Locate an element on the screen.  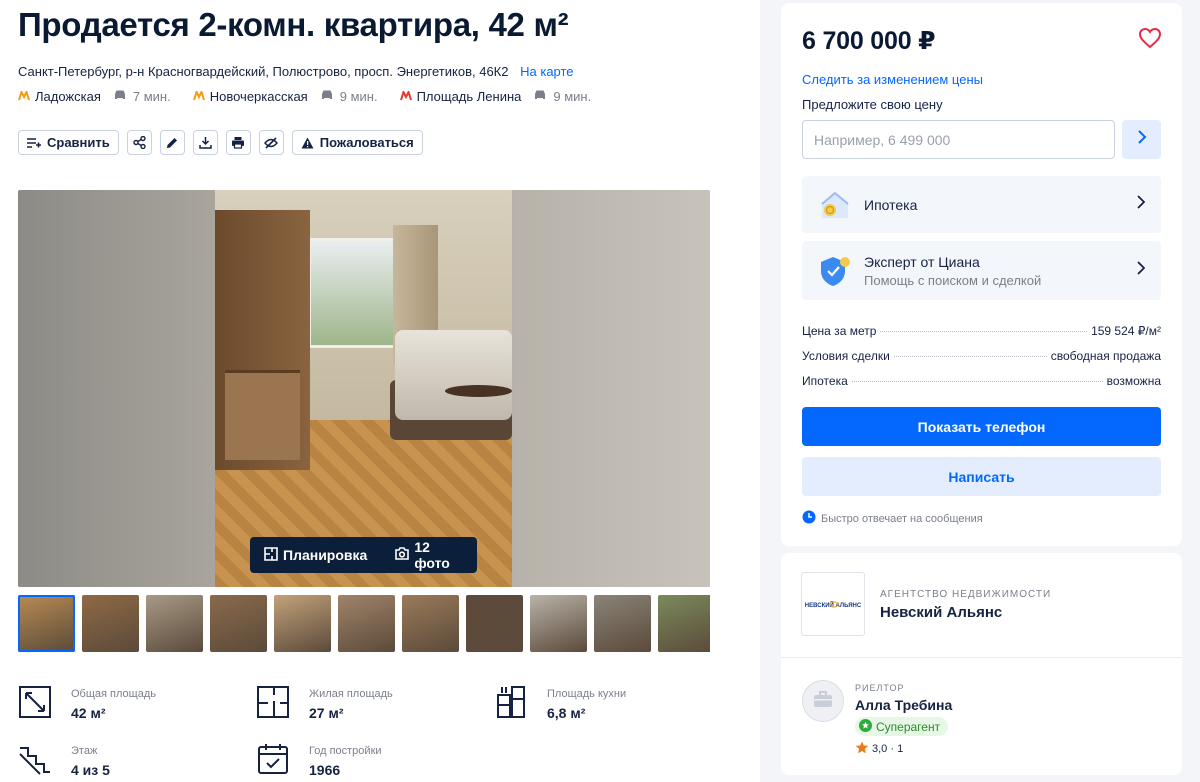
thumbnail-strip is located at coordinates (364, 623).